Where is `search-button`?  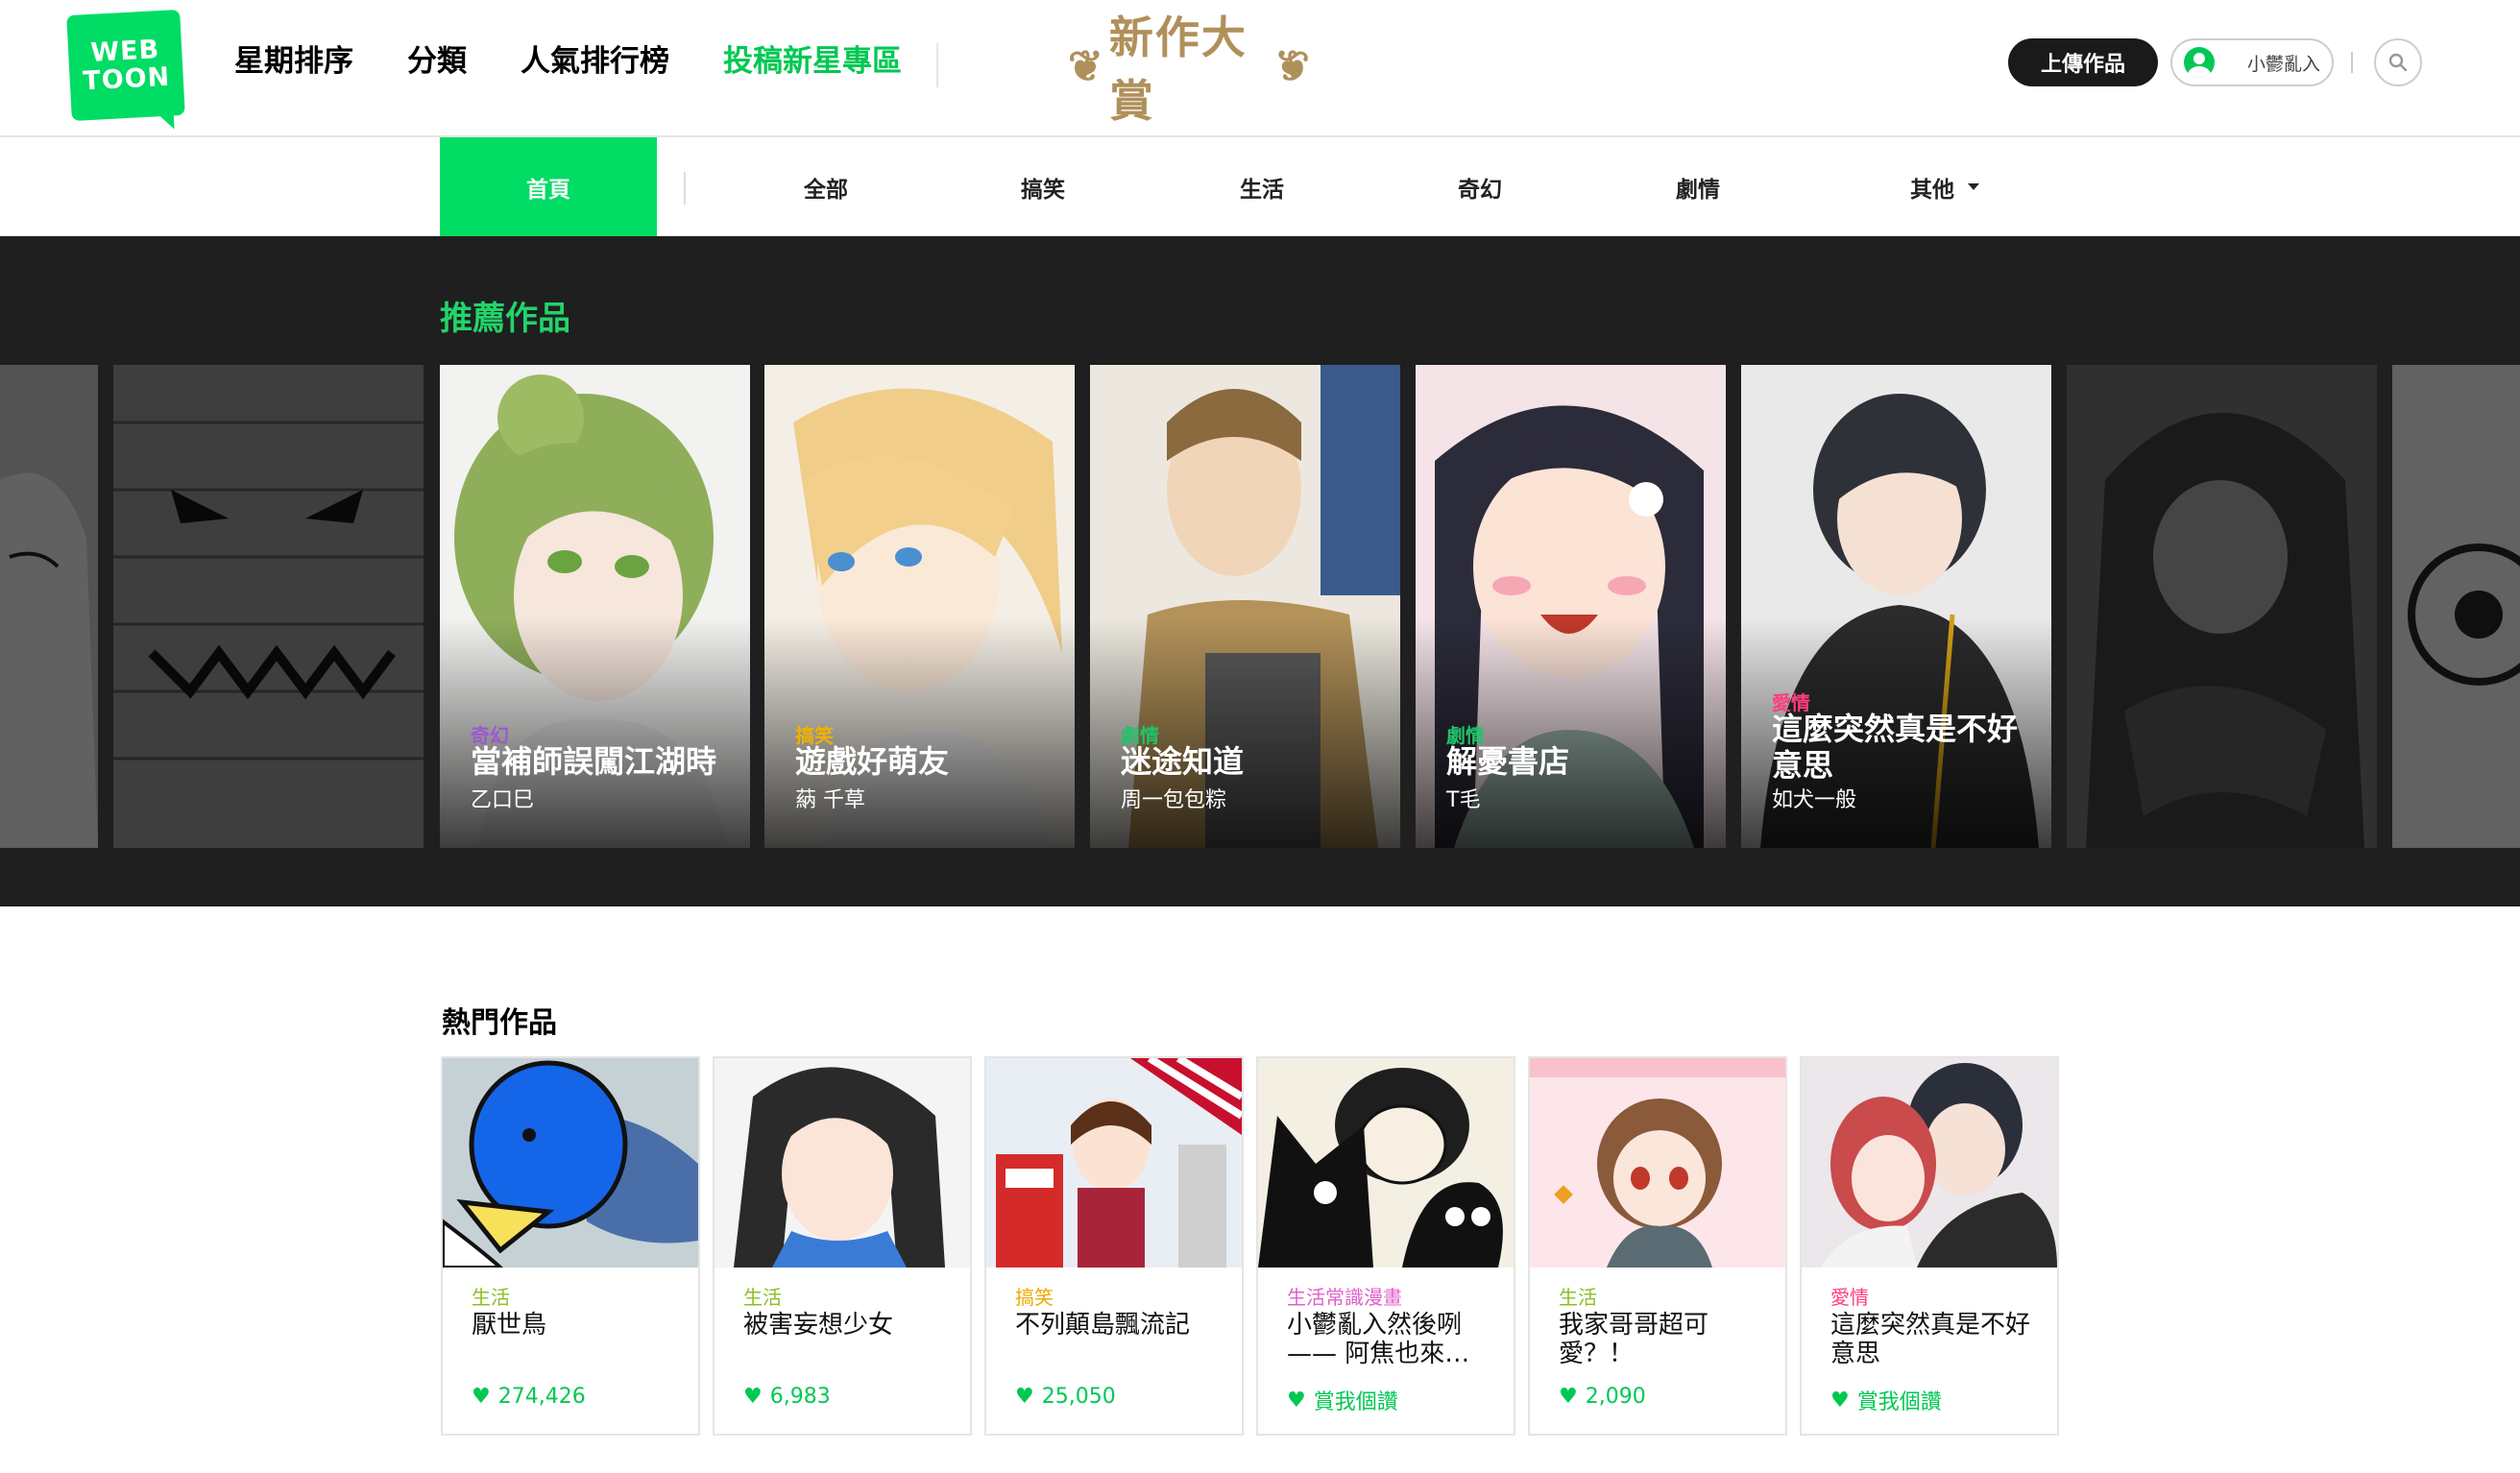
search-button is located at coordinates (2398, 62).